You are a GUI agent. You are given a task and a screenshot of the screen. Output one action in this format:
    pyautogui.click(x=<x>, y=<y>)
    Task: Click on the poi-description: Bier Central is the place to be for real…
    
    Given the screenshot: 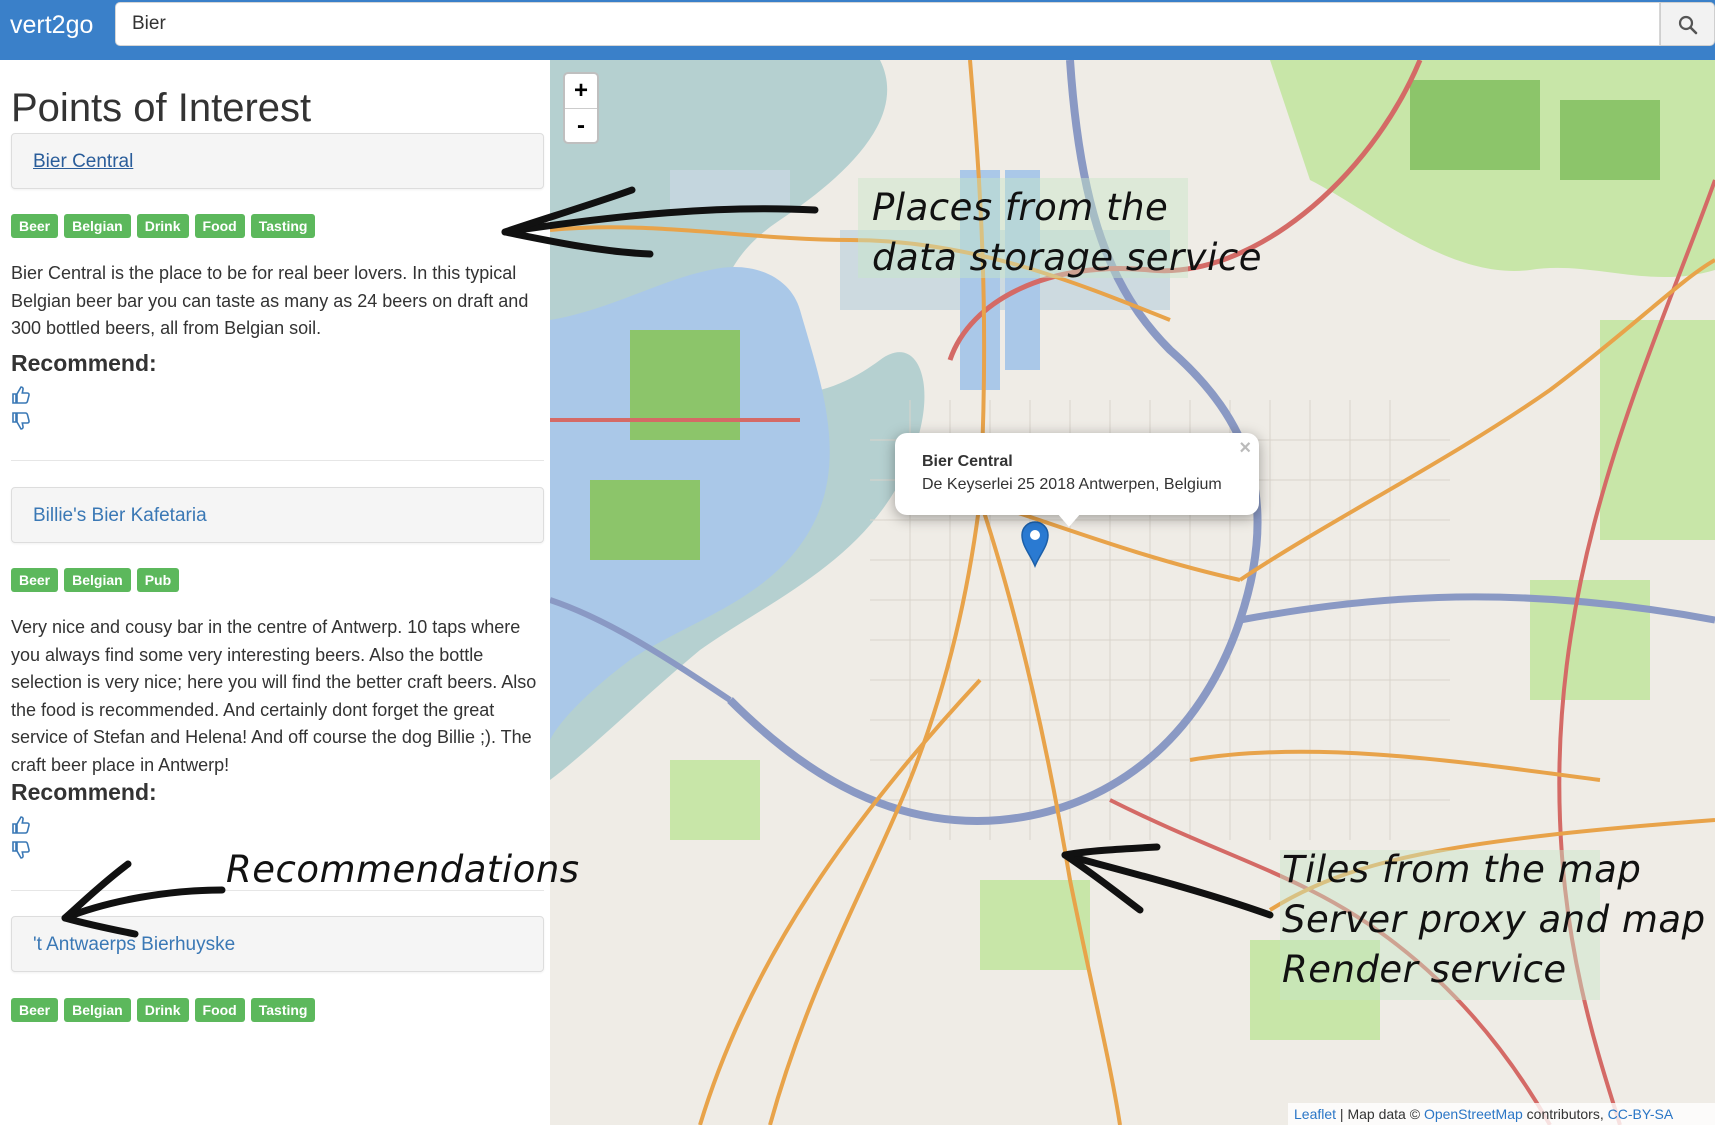 What is the action you would take?
    pyautogui.click(x=270, y=300)
    